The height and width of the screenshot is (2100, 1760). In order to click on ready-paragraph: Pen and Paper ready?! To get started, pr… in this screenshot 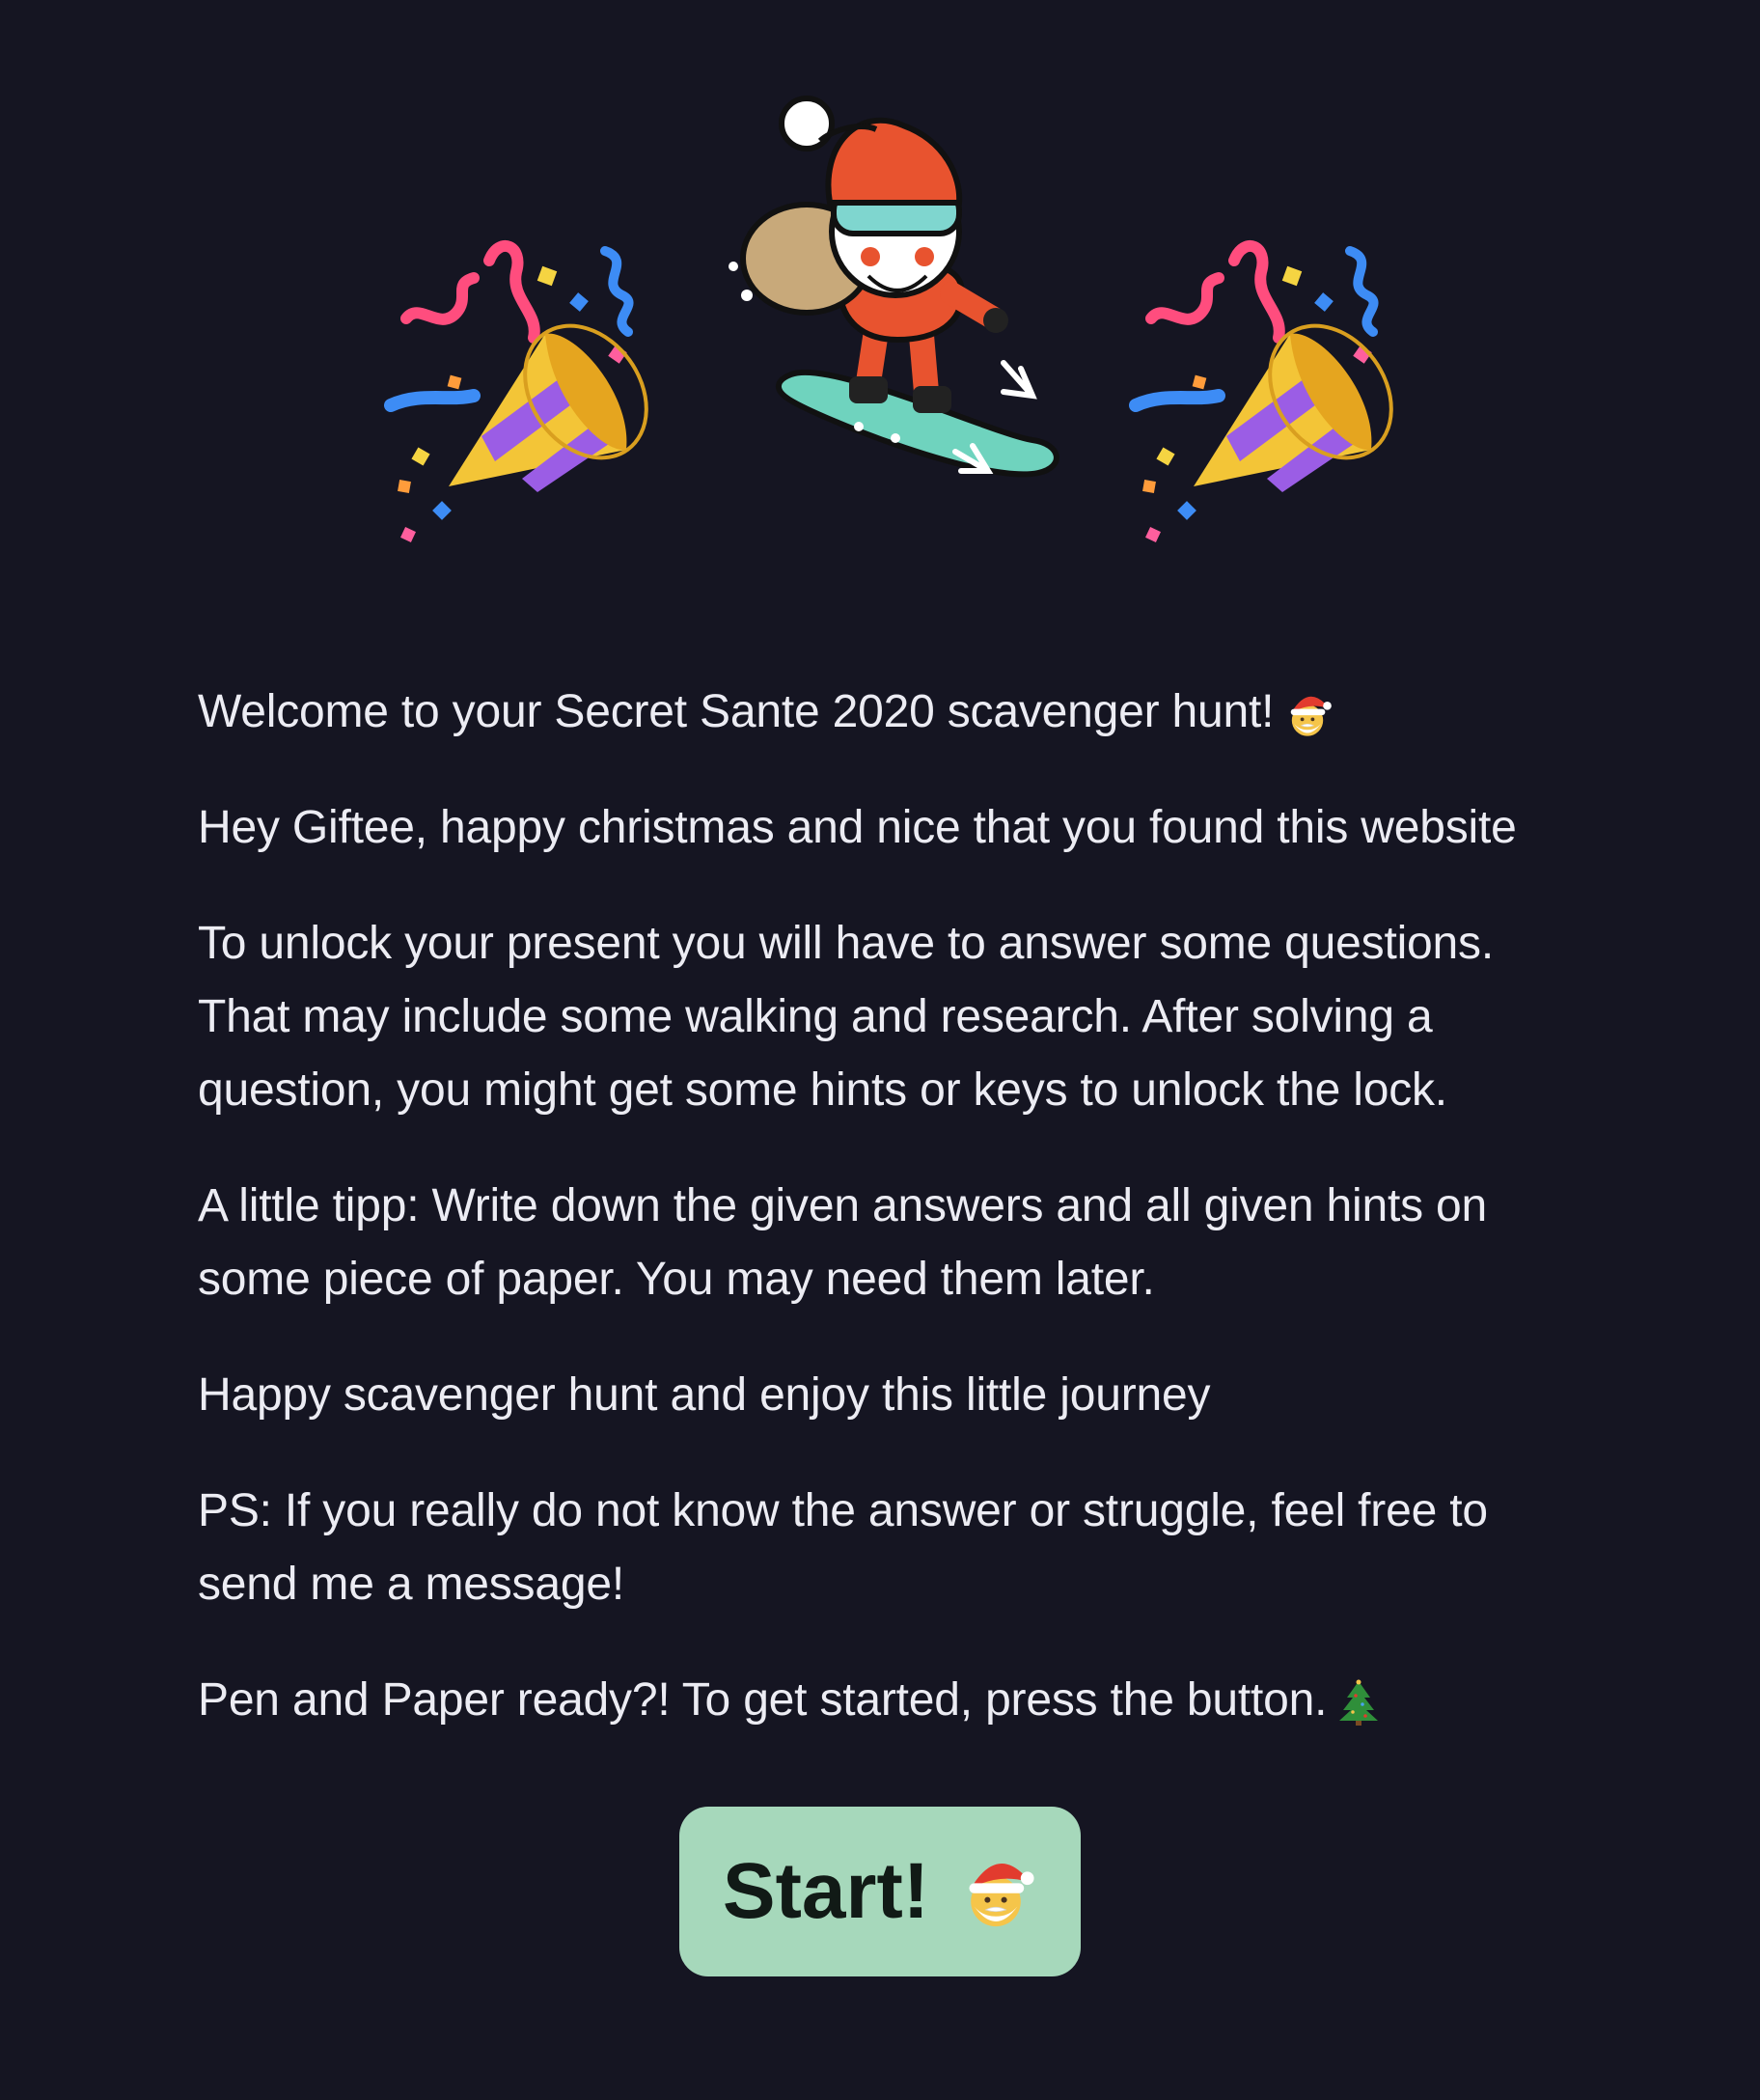, I will do `click(888, 1700)`.